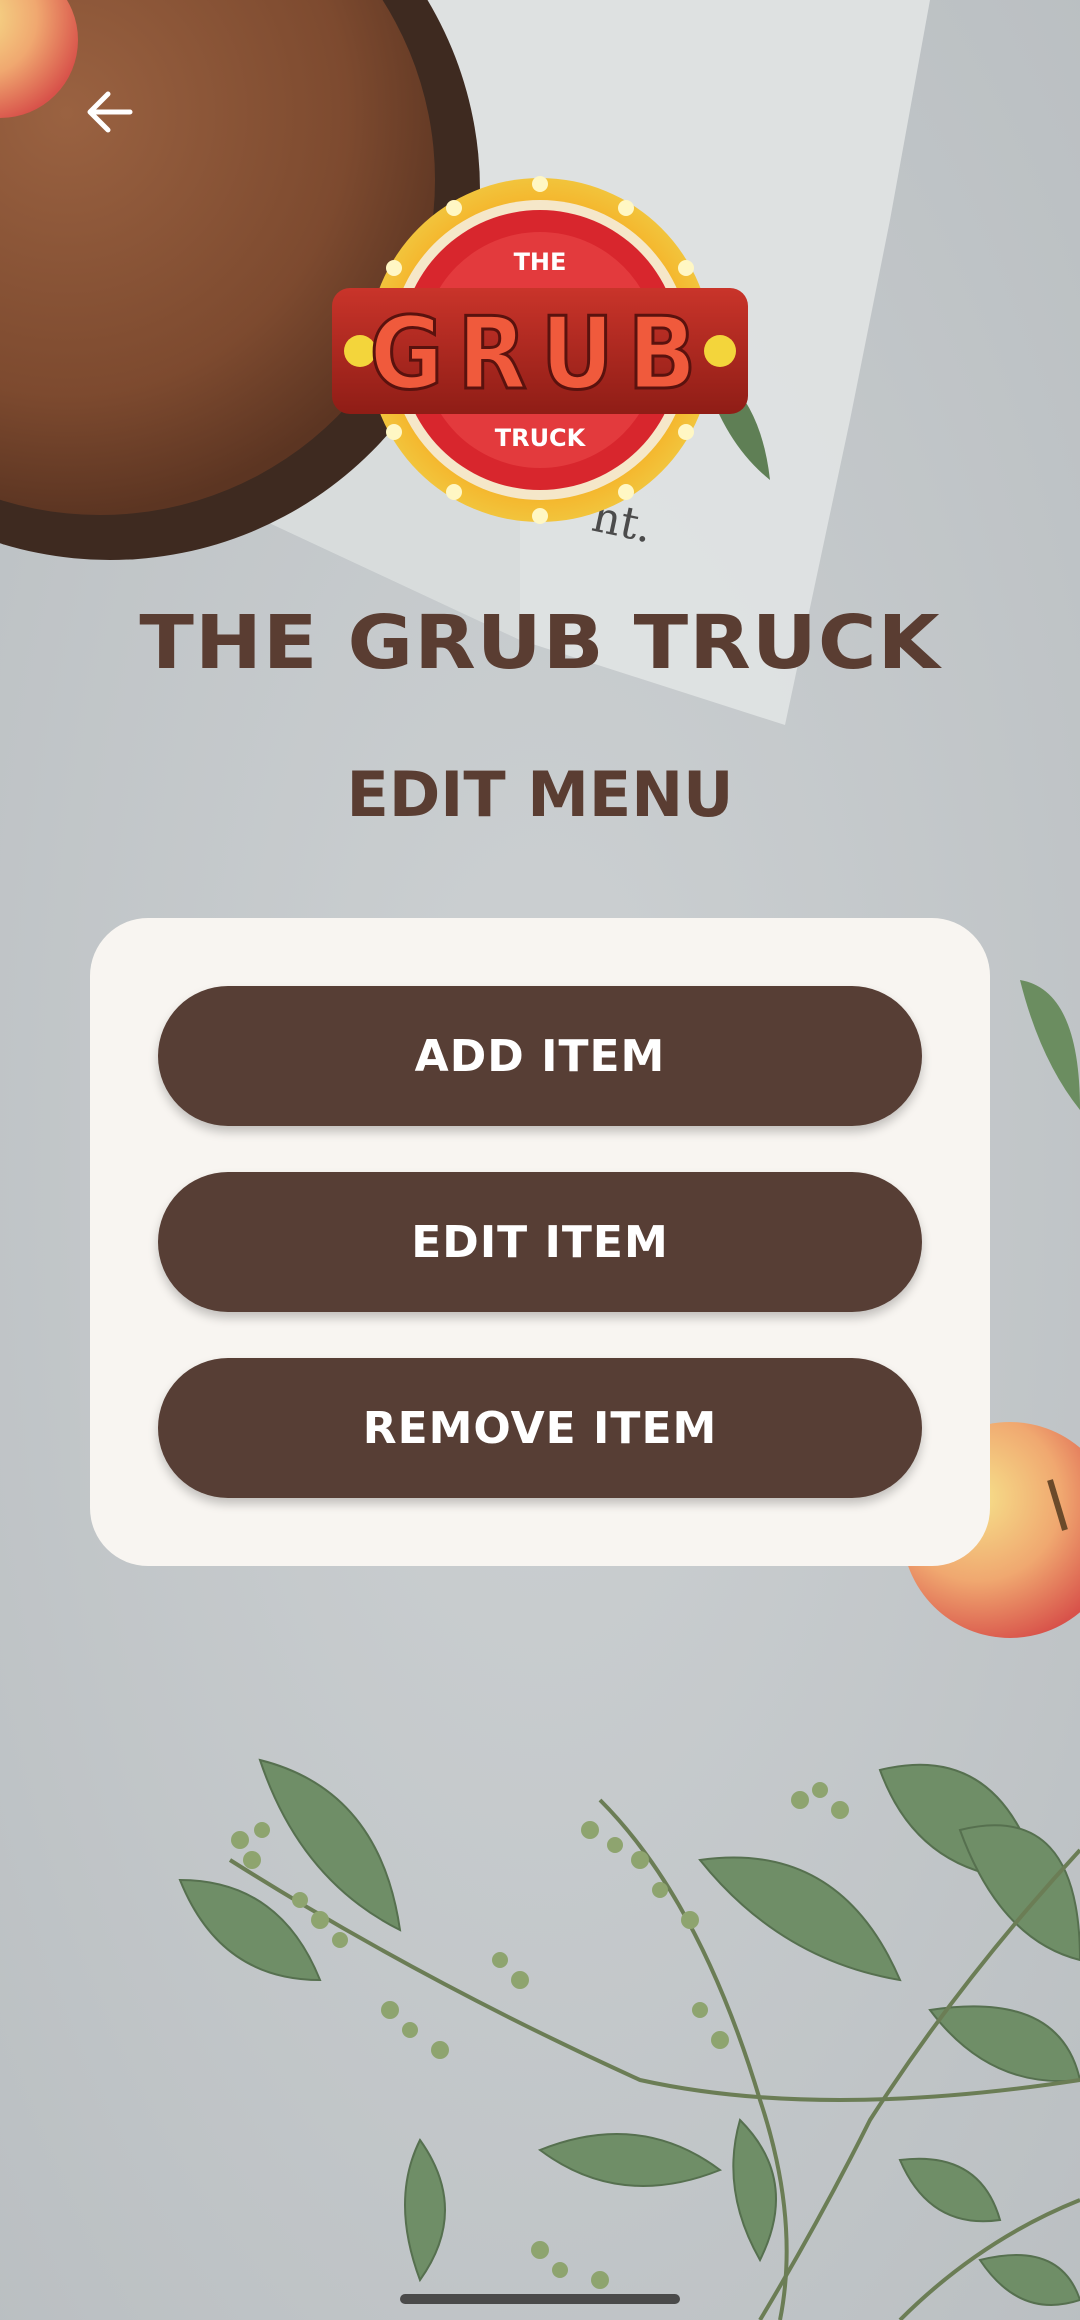 This screenshot has width=1080, height=2320. I want to click on back-button, so click(110, 112).